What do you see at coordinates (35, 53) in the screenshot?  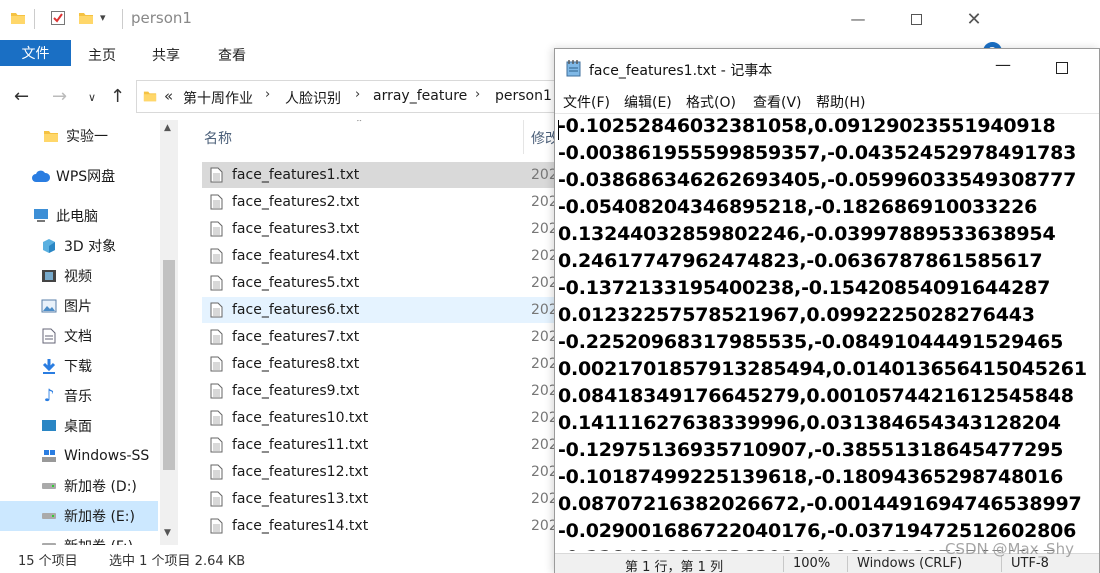 I see `tab-file: 文件` at bounding box center [35, 53].